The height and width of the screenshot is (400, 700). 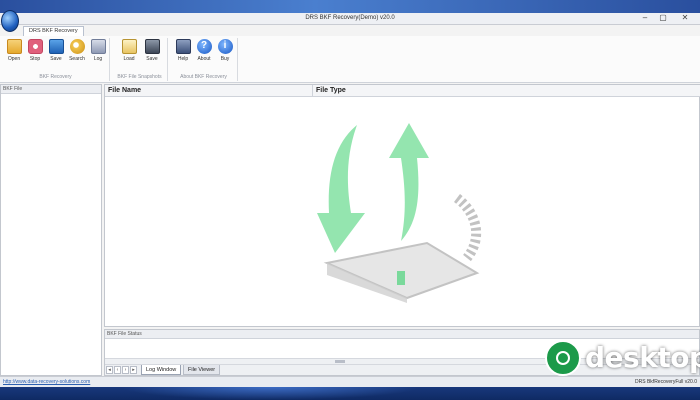 I want to click on search-label: Search, so click(x=77, y=59).